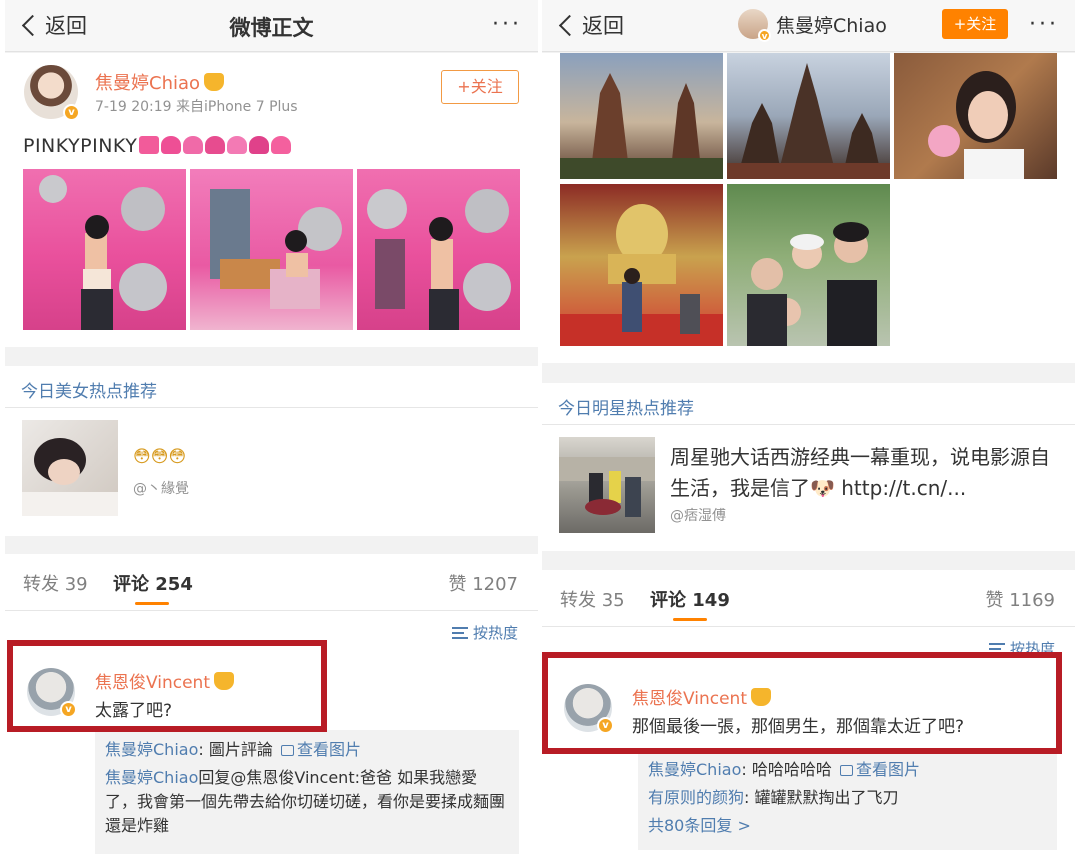  What do you see at coordinates (484, 632) in the screenshot?
I see `sort-button: 按热度` at bounding box center [484, 632].